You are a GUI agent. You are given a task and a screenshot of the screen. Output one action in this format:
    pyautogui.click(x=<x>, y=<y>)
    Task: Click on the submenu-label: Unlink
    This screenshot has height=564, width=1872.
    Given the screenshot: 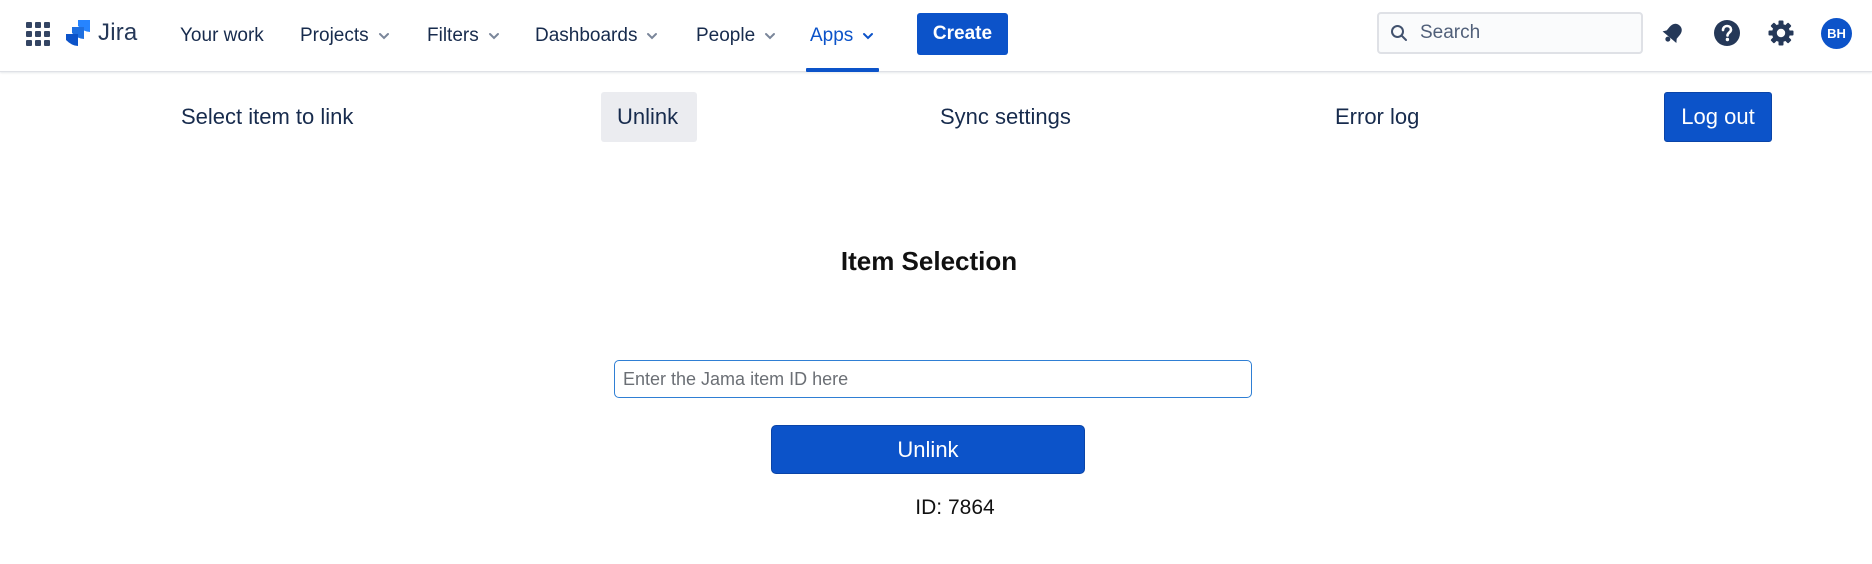 What is the action you would take?
    pyautogui.click(x=648, y=116)
    